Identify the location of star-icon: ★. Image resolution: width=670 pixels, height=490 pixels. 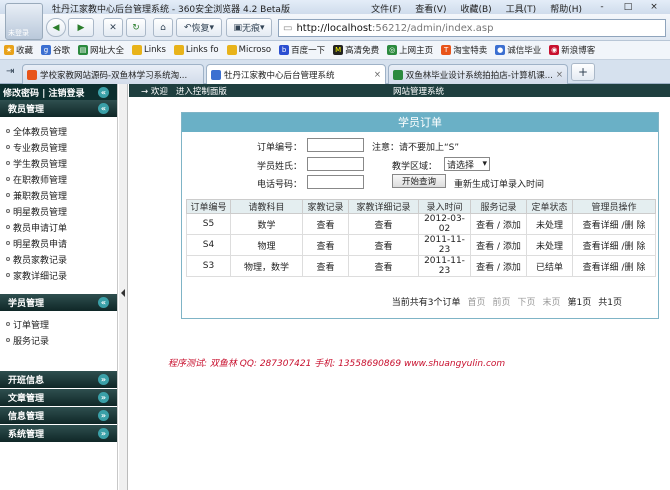
(9, 50).